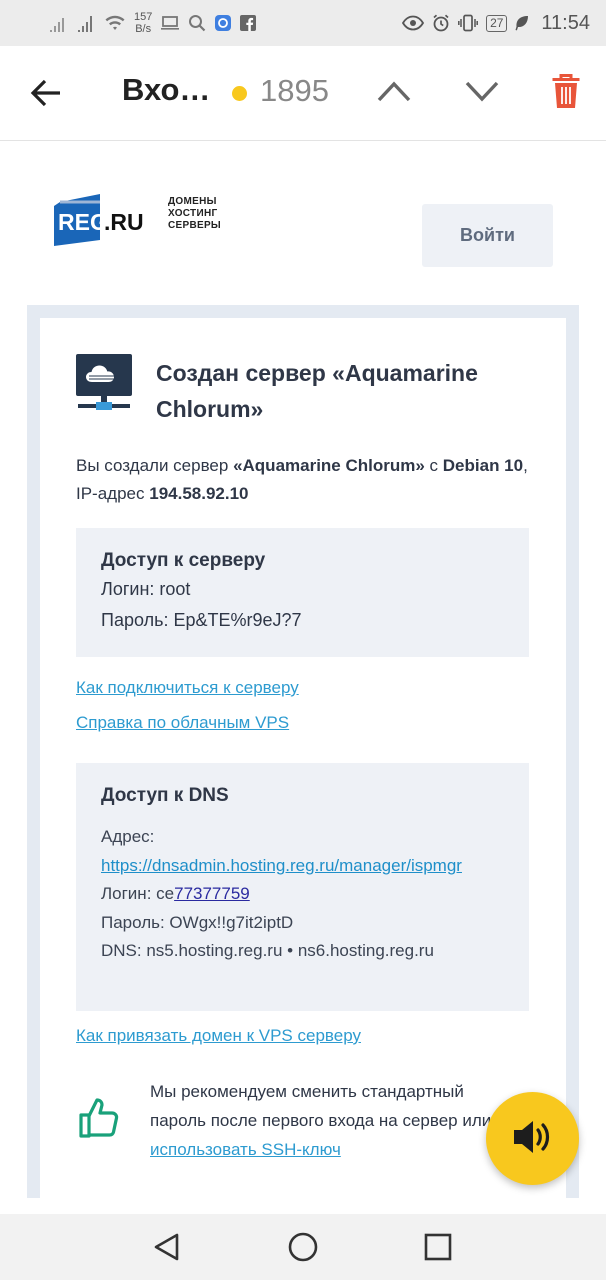 The height and width of the screenshot is (1280, 606). What do you see at coordinates (239, 93) in the screenshot?
I see `unread-dot` at bounding box center [239, 93].